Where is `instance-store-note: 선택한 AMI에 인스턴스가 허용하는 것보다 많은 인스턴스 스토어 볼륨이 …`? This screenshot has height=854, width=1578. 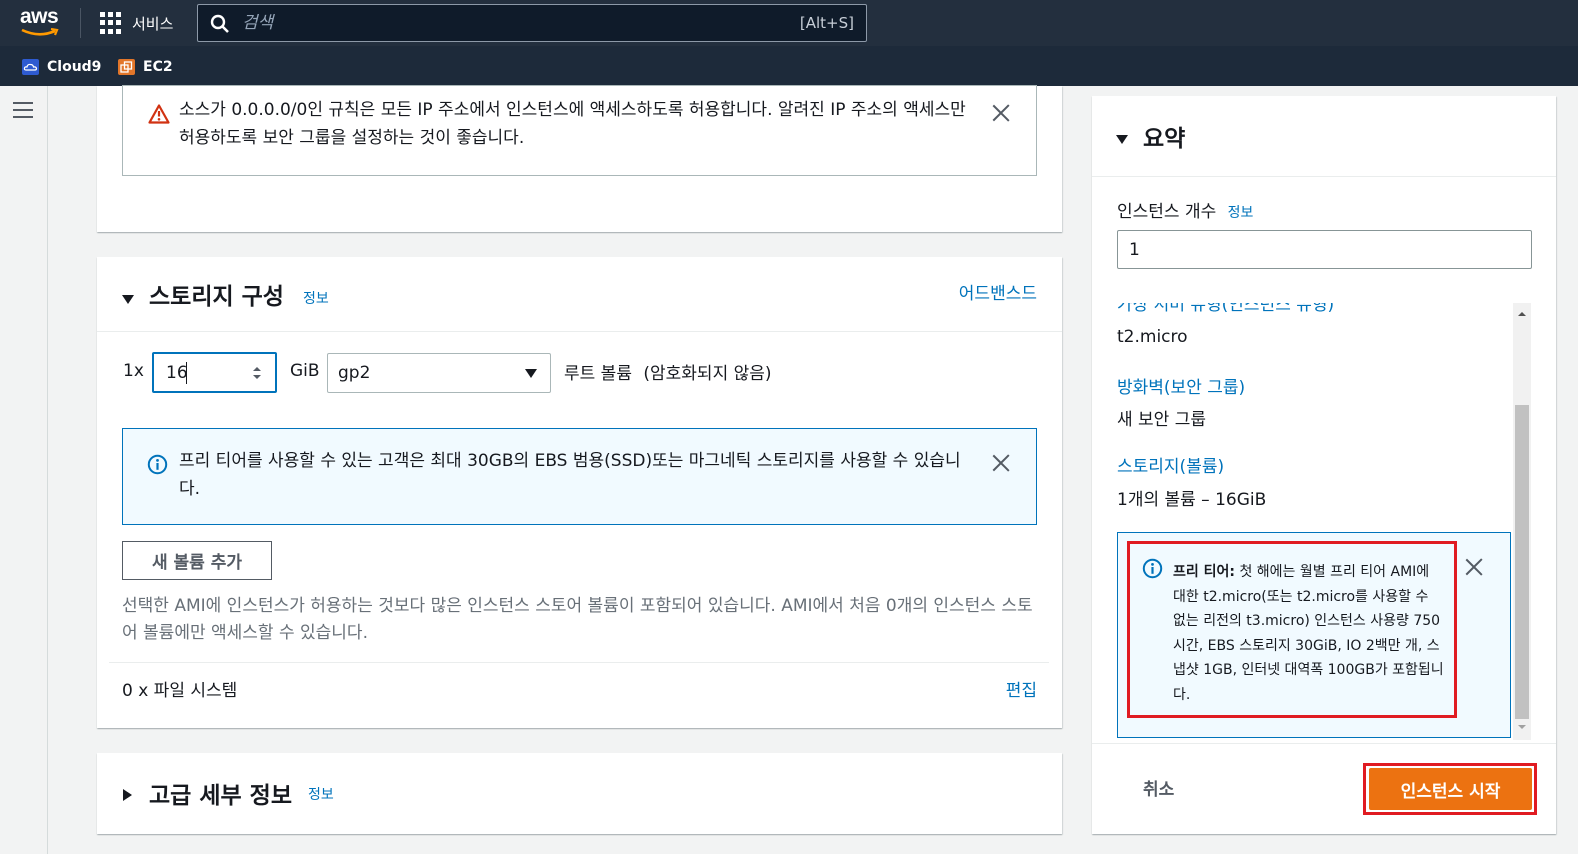 instance-store-note: 선택한 AMI에 인스턴스가 허용하는 것보다 많은 인스턴스 스토어 볼륨이 … is located at coordinates (577, 619).